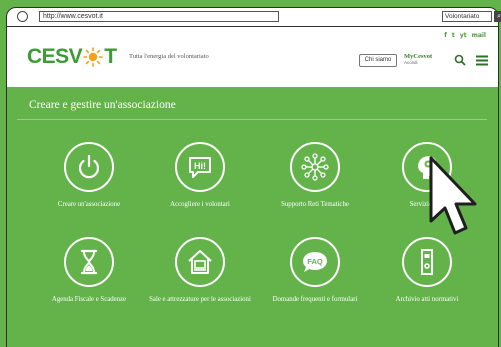 This screenshot has height=347, width=501. What do you see at coordinates (93, 57) in the screenshot?
I see `sun-icon` at bounding box center [93, 57].